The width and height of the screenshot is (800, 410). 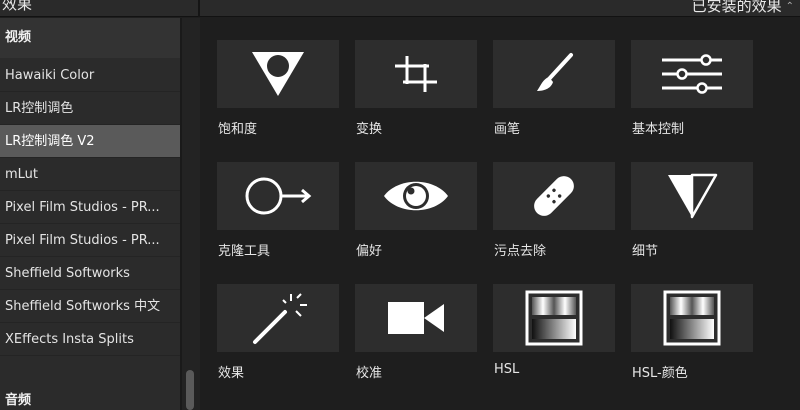 I want to click on effect-label: 偏好, so click(x=369, y=251).